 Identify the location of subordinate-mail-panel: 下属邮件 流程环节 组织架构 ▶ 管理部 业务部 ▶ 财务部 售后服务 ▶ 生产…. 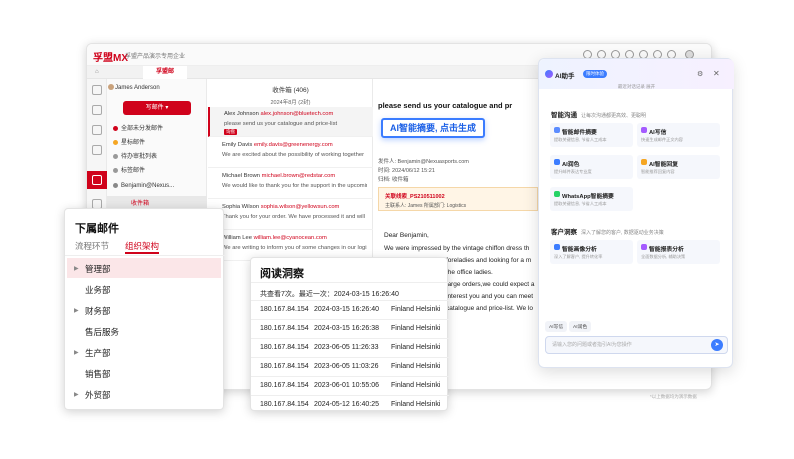
(144, 309).